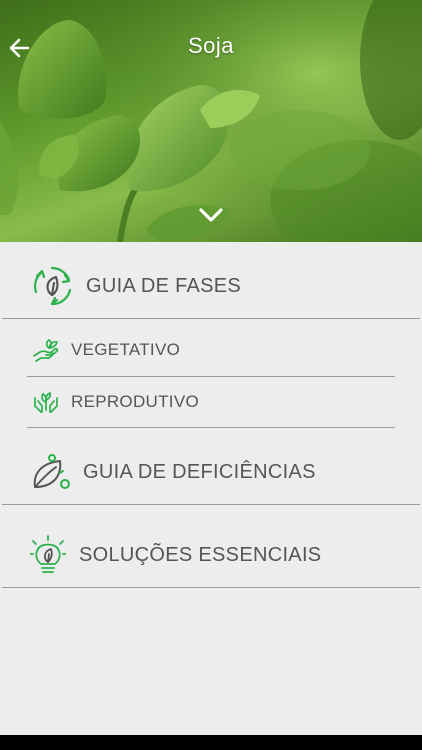 The width and height of the screenshot is (422, 750). Describe the element at coordinates (51, 471) in the screenshot. I see `leaf-drop-icon` at that location.